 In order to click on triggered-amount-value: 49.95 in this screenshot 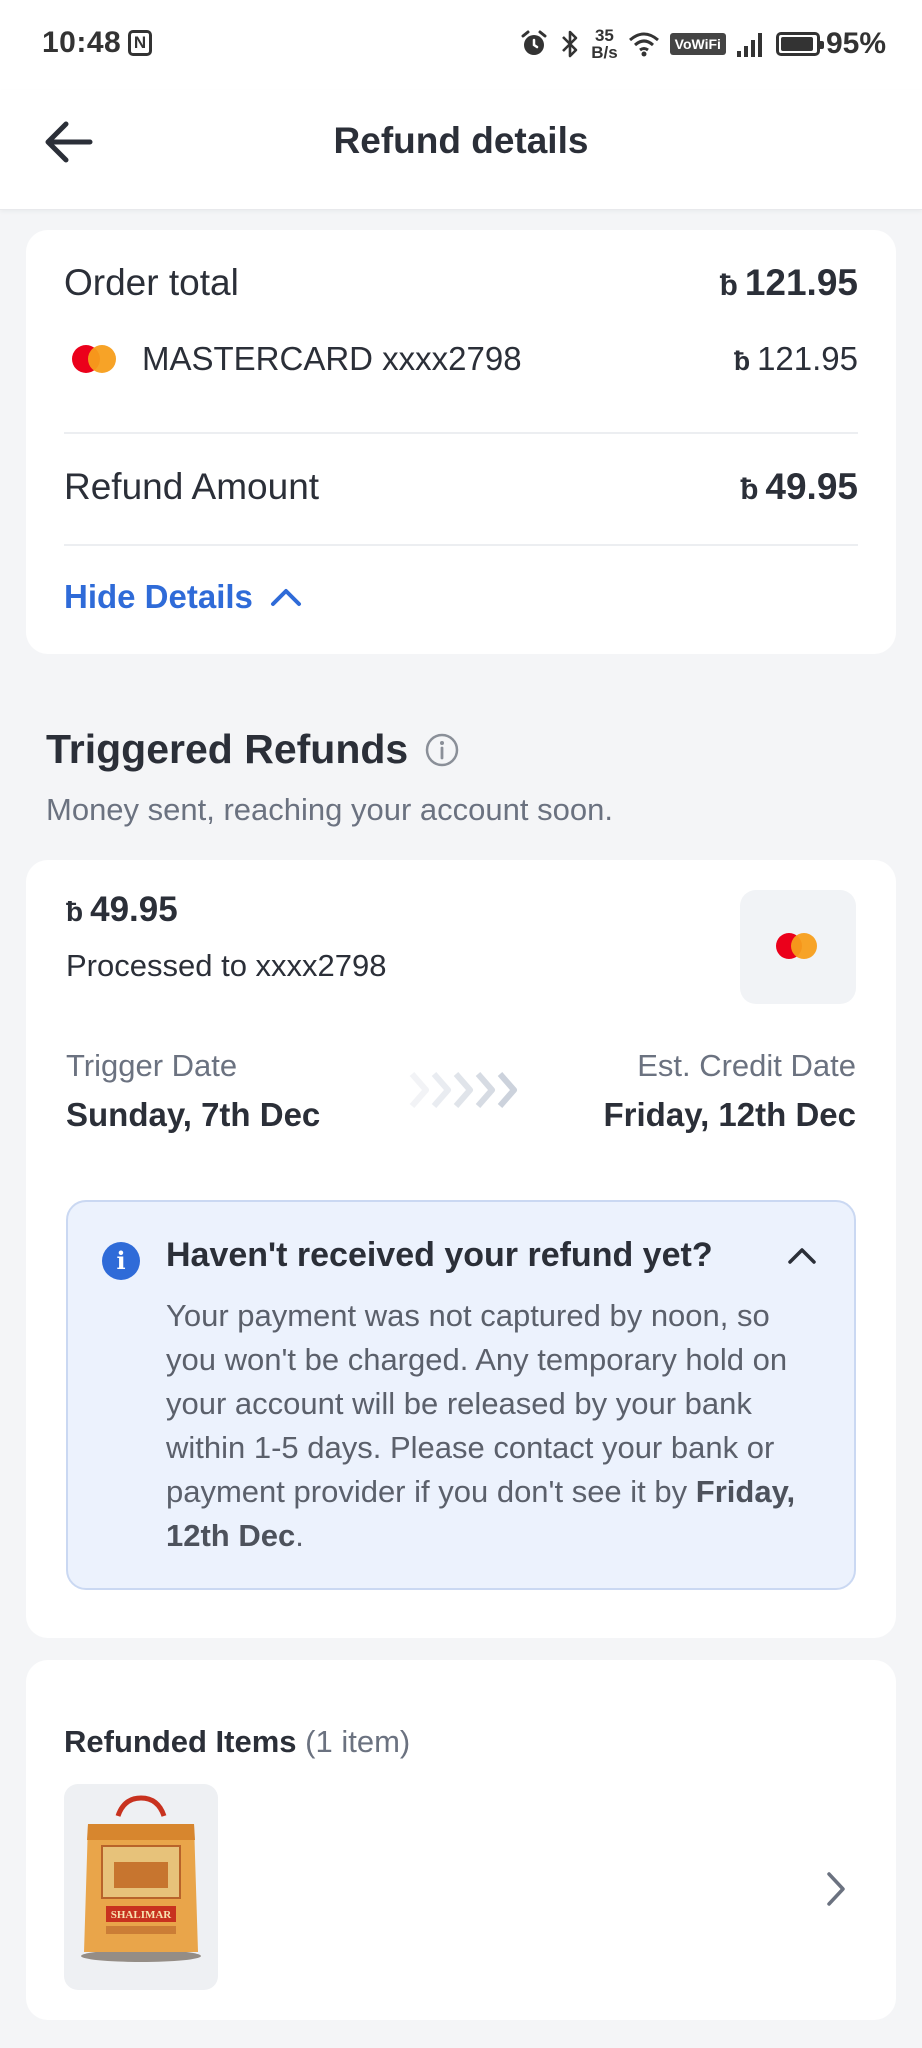, I will do `click(134, 909)`.